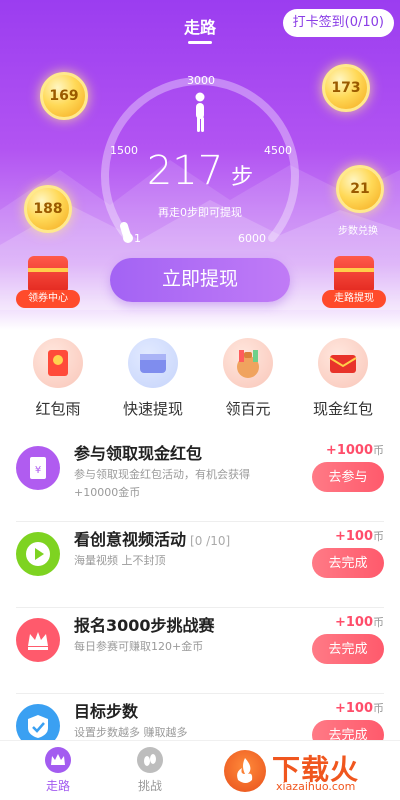  Describe the element at coordinates (248, 409) in the screenshot. I see `quick-action-label: 领百元` at that location.